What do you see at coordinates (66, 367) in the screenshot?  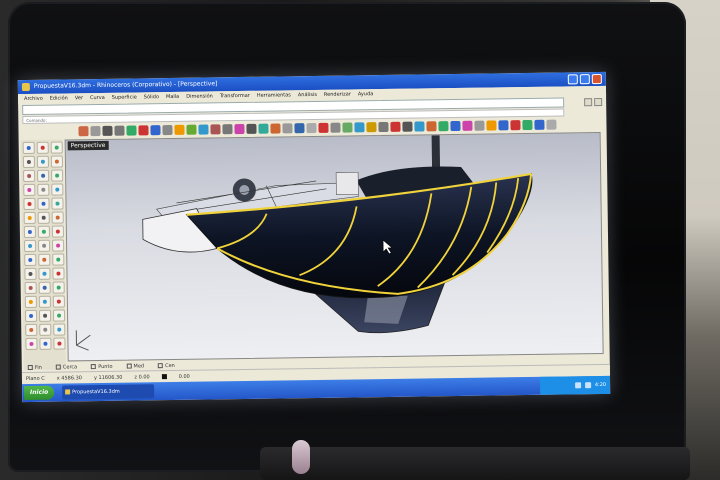 I see `osnap-option: Cerca` at bounding box center [66, 367].